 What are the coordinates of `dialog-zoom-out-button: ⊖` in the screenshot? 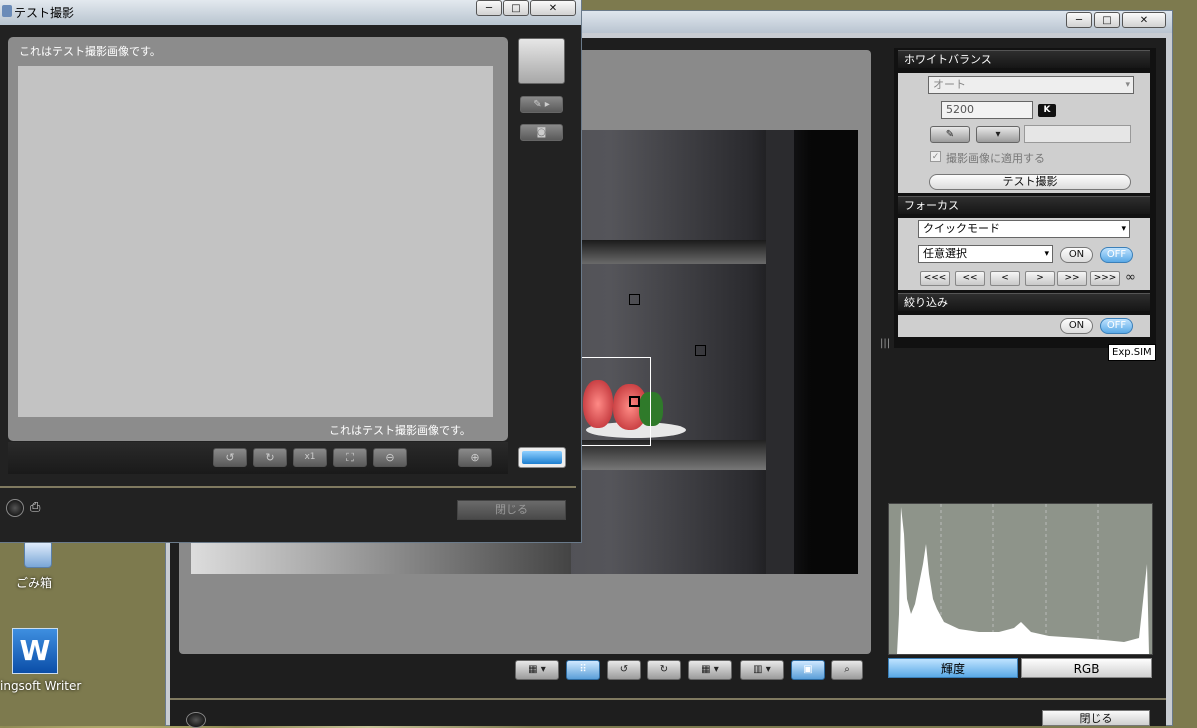 It's located at (390, 457).